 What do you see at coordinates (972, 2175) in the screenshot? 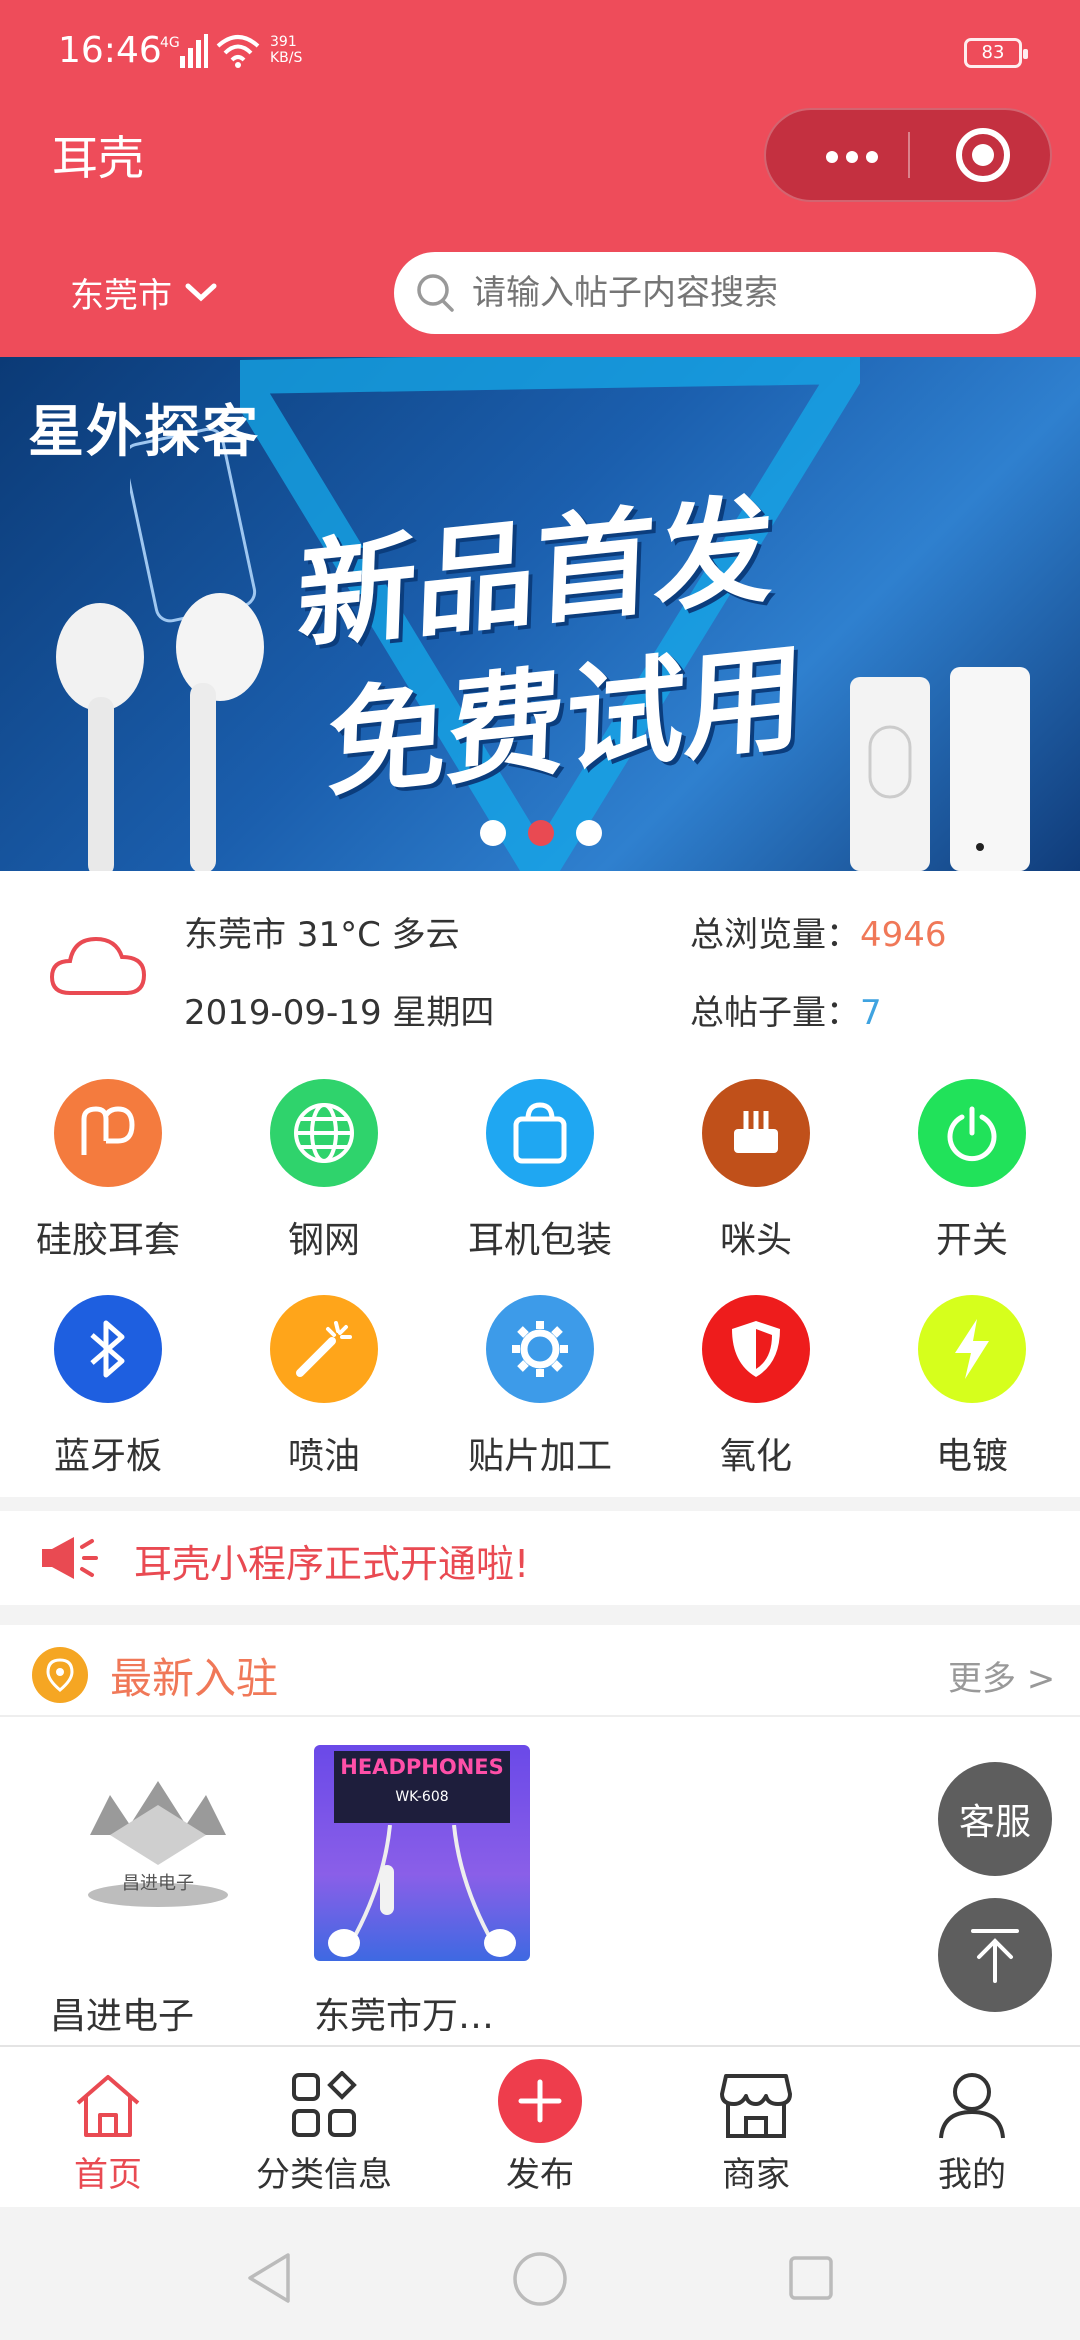
I see `tab-label: 我的` at bounding box center [972, 2175].